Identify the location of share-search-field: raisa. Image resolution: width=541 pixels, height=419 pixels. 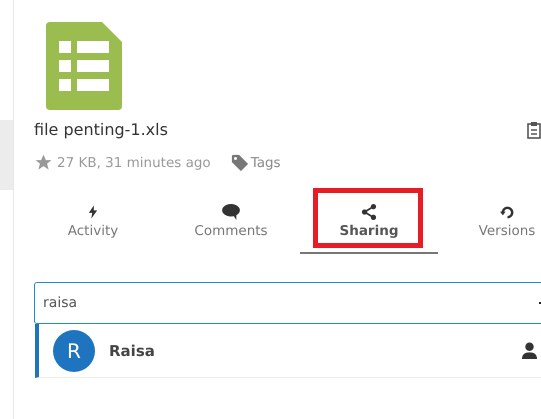
(287, 303).